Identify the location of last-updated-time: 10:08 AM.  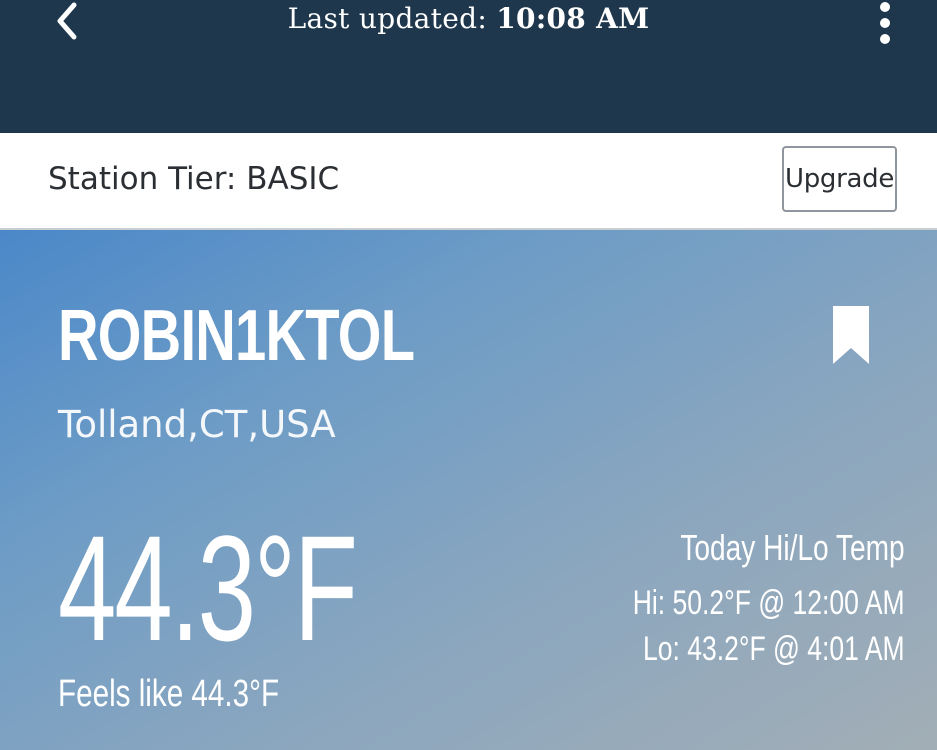
(573, 18).